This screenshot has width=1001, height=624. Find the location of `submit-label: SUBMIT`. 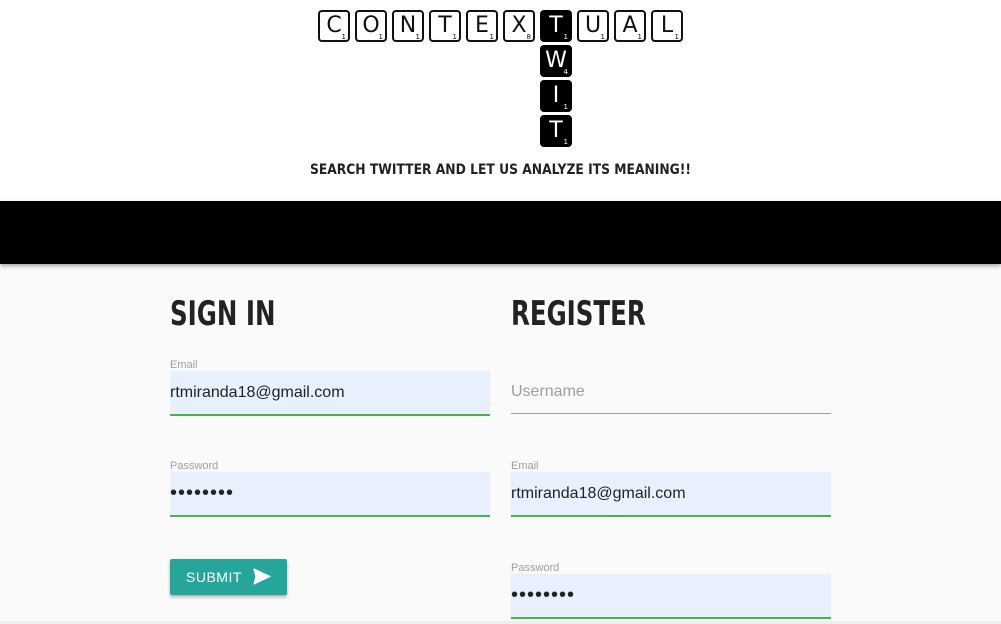

submit-label: SUBMIT is located at coordinates (214, 577).